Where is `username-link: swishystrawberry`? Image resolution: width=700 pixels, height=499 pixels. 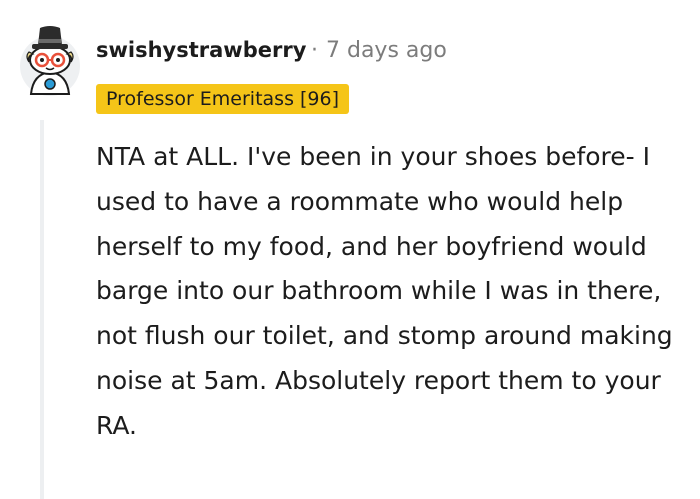 username-link: swishystrawberry is located at coordinates (201, 50).